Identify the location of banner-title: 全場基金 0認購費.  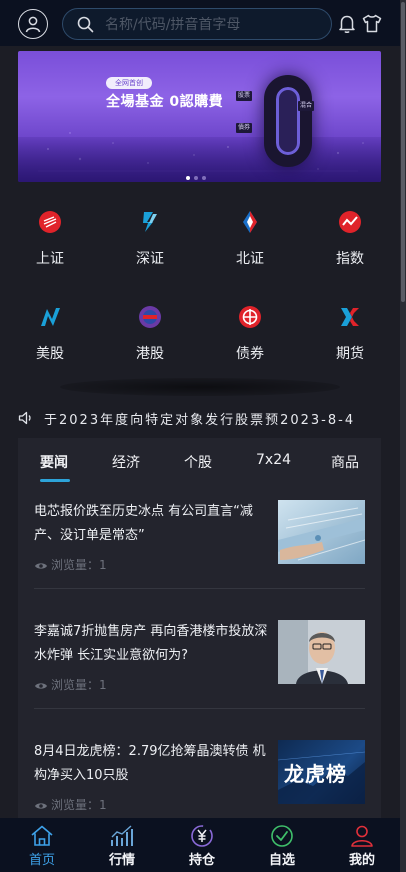
(165, 102).